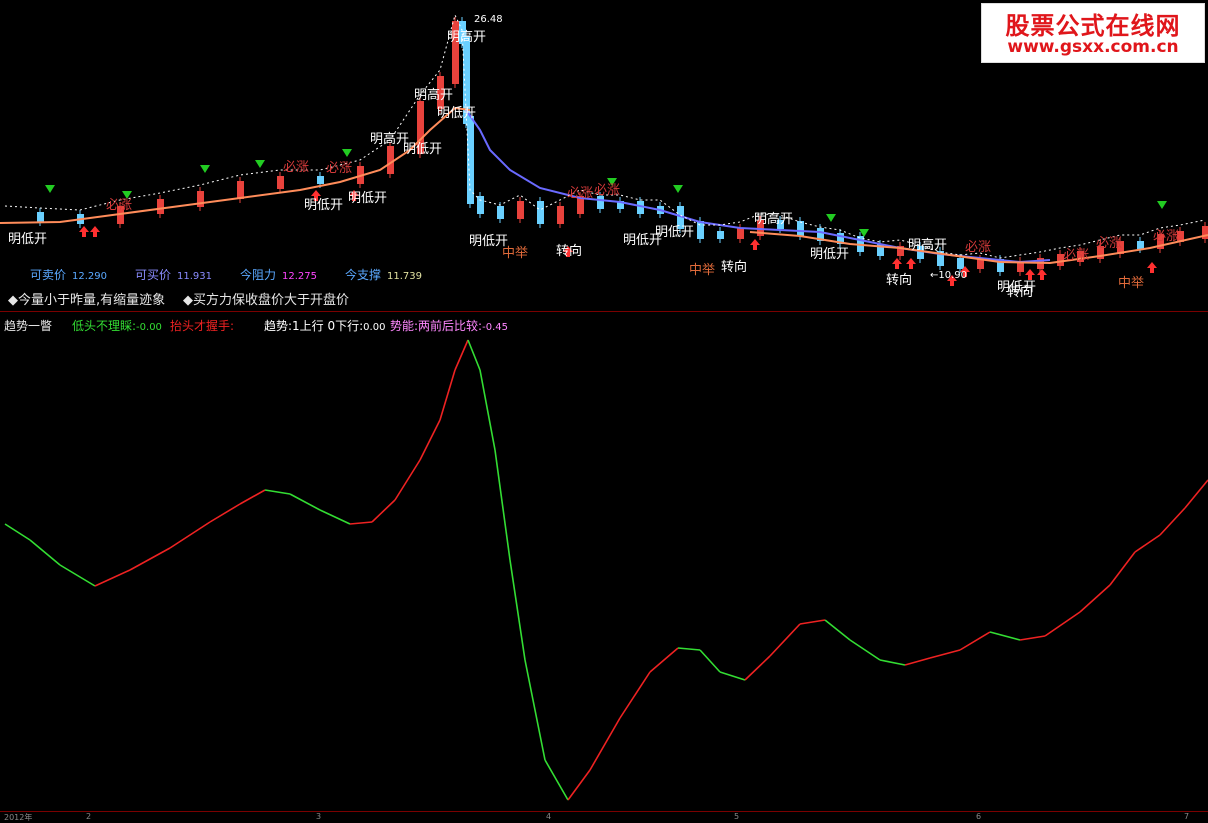 The image size is (1208, 823). What do you see at coordinates (258, 275) in the screenshot?
I see `resistance-label: 今阻力` at bounding box center [258, 275].